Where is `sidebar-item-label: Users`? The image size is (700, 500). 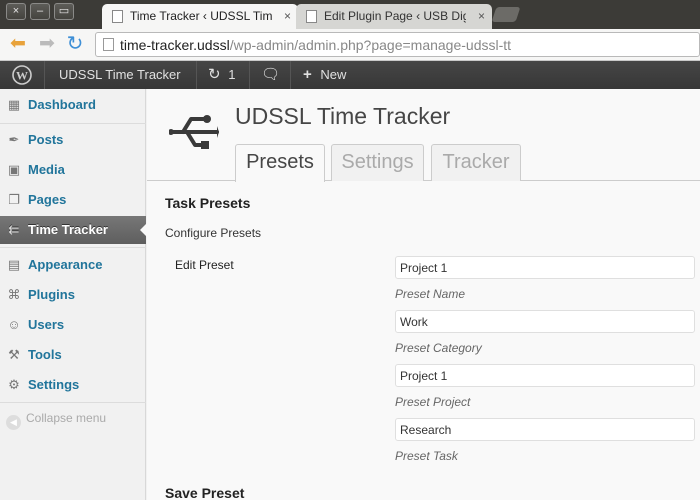
sidebar-item-label: Users is located at coordinates (46, 324).